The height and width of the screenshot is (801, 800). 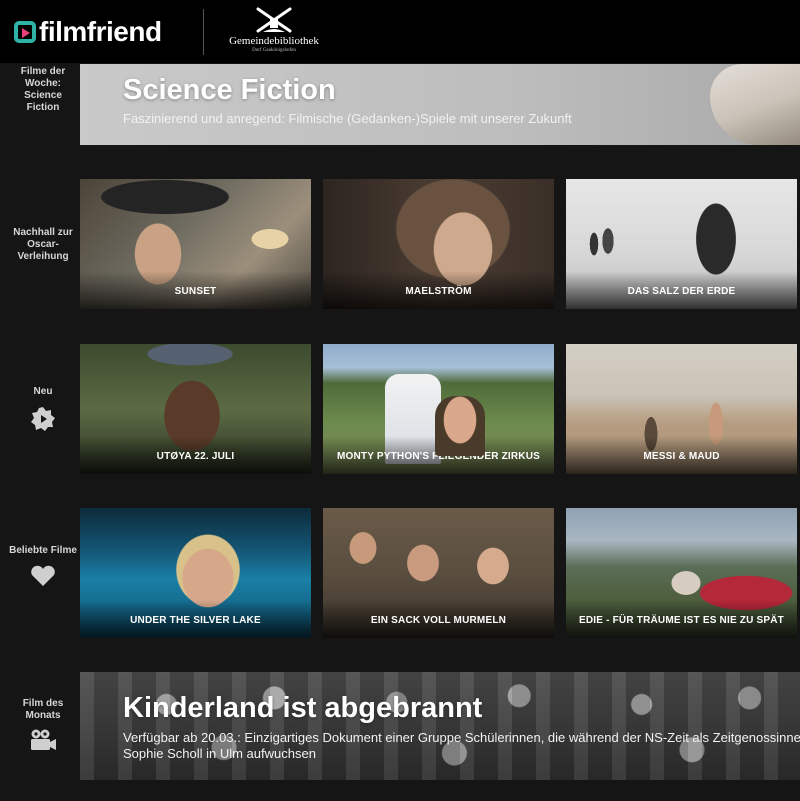 I want to click on movie-title: EDIE - FÜR TRÄUME IST ES NIE ZU SPÄT, so click(x=681, y=620).